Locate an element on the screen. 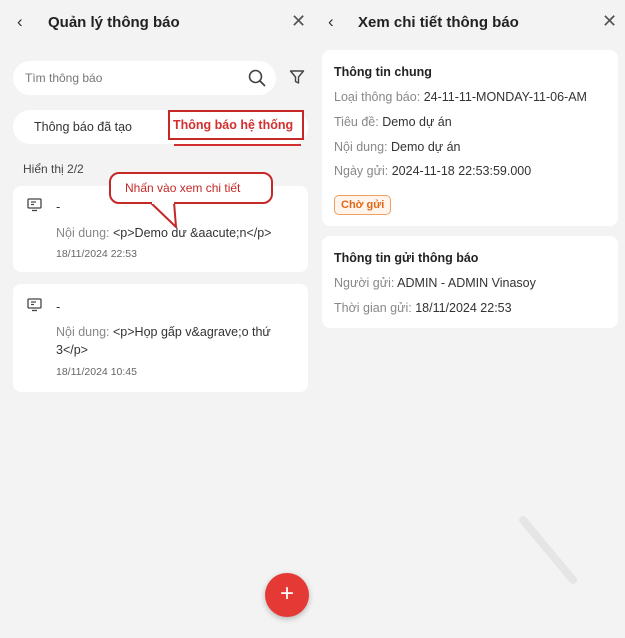 The height and width of the screenshot is (638, 625). detail-title: Xem chi tiết thông báo is located at coordinates (438, 22).